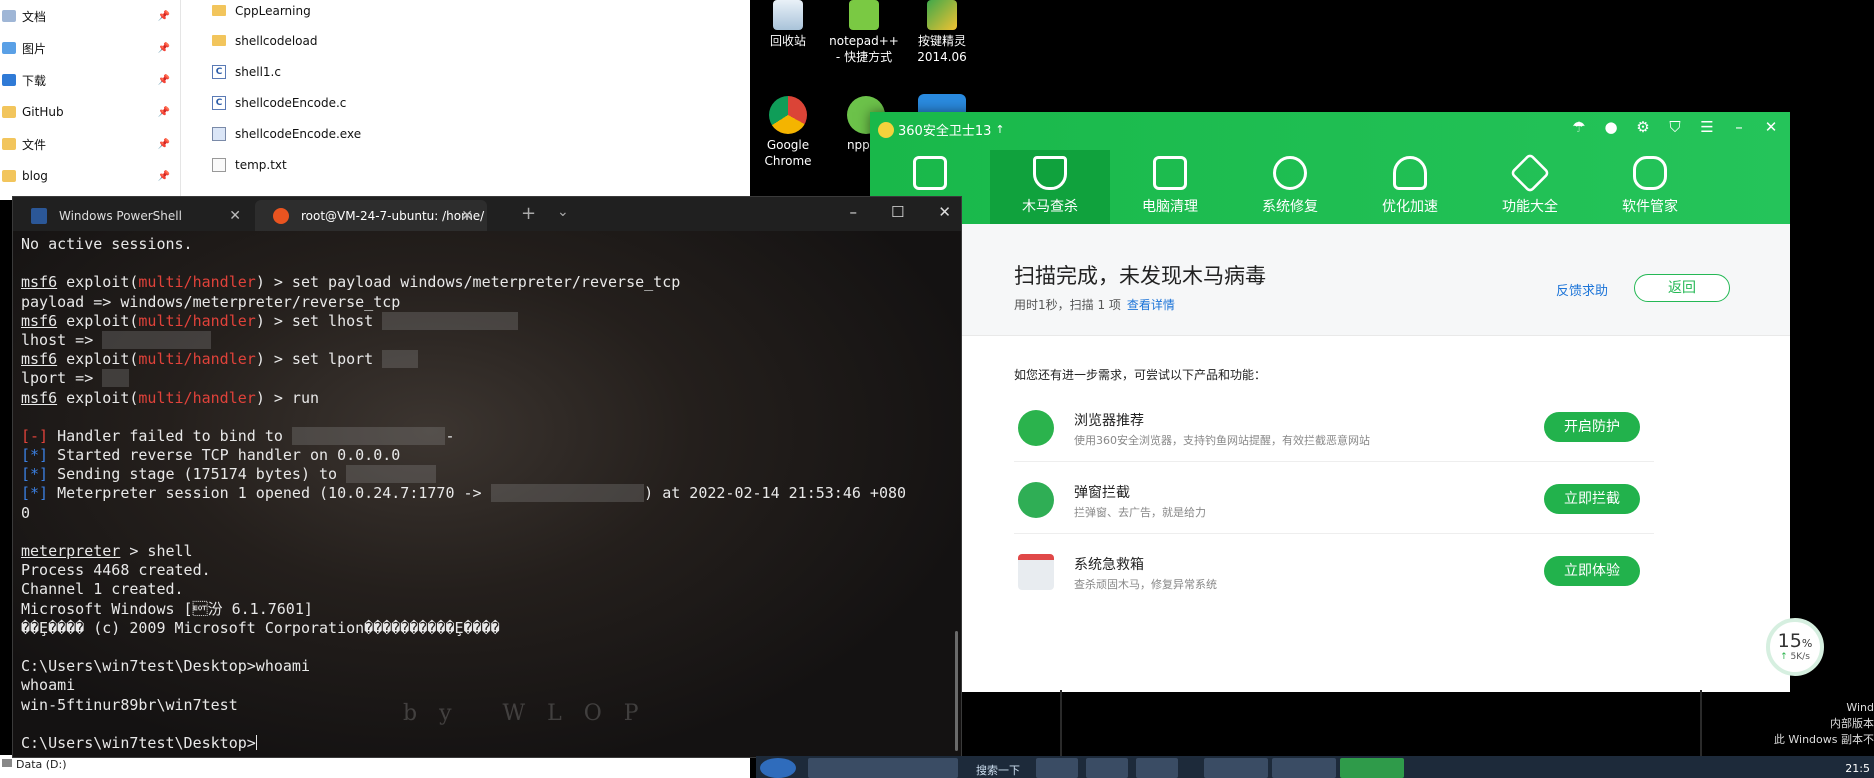 The height and width of the screenshot is (778, 1874). What do you see at coordinates (1857, 768) in the screenshot?
I see `taskbar-clock: 21:5` at bounding box center [1857, 768].